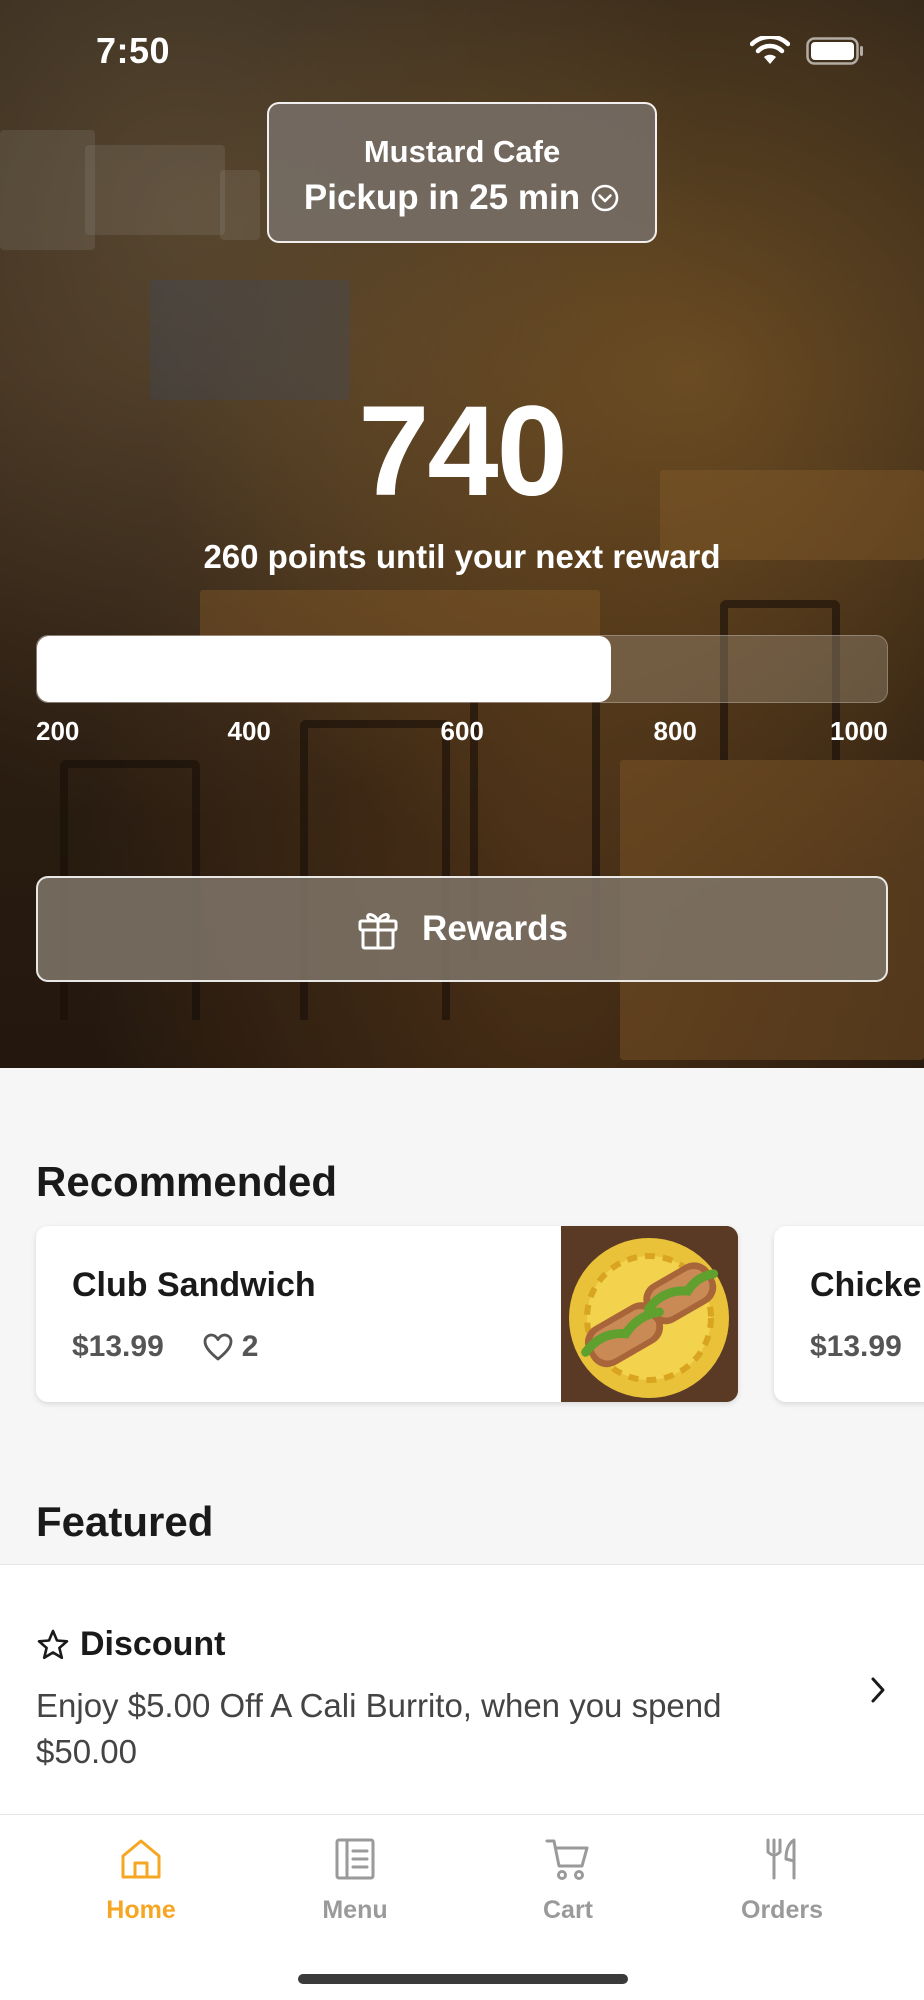 The height and width of the screenshot is (2000, 924). What do you see at coordinates (125, 1521) in the screenshot?
I see `featured-title: Featured` at bounding box center [125, 1521].